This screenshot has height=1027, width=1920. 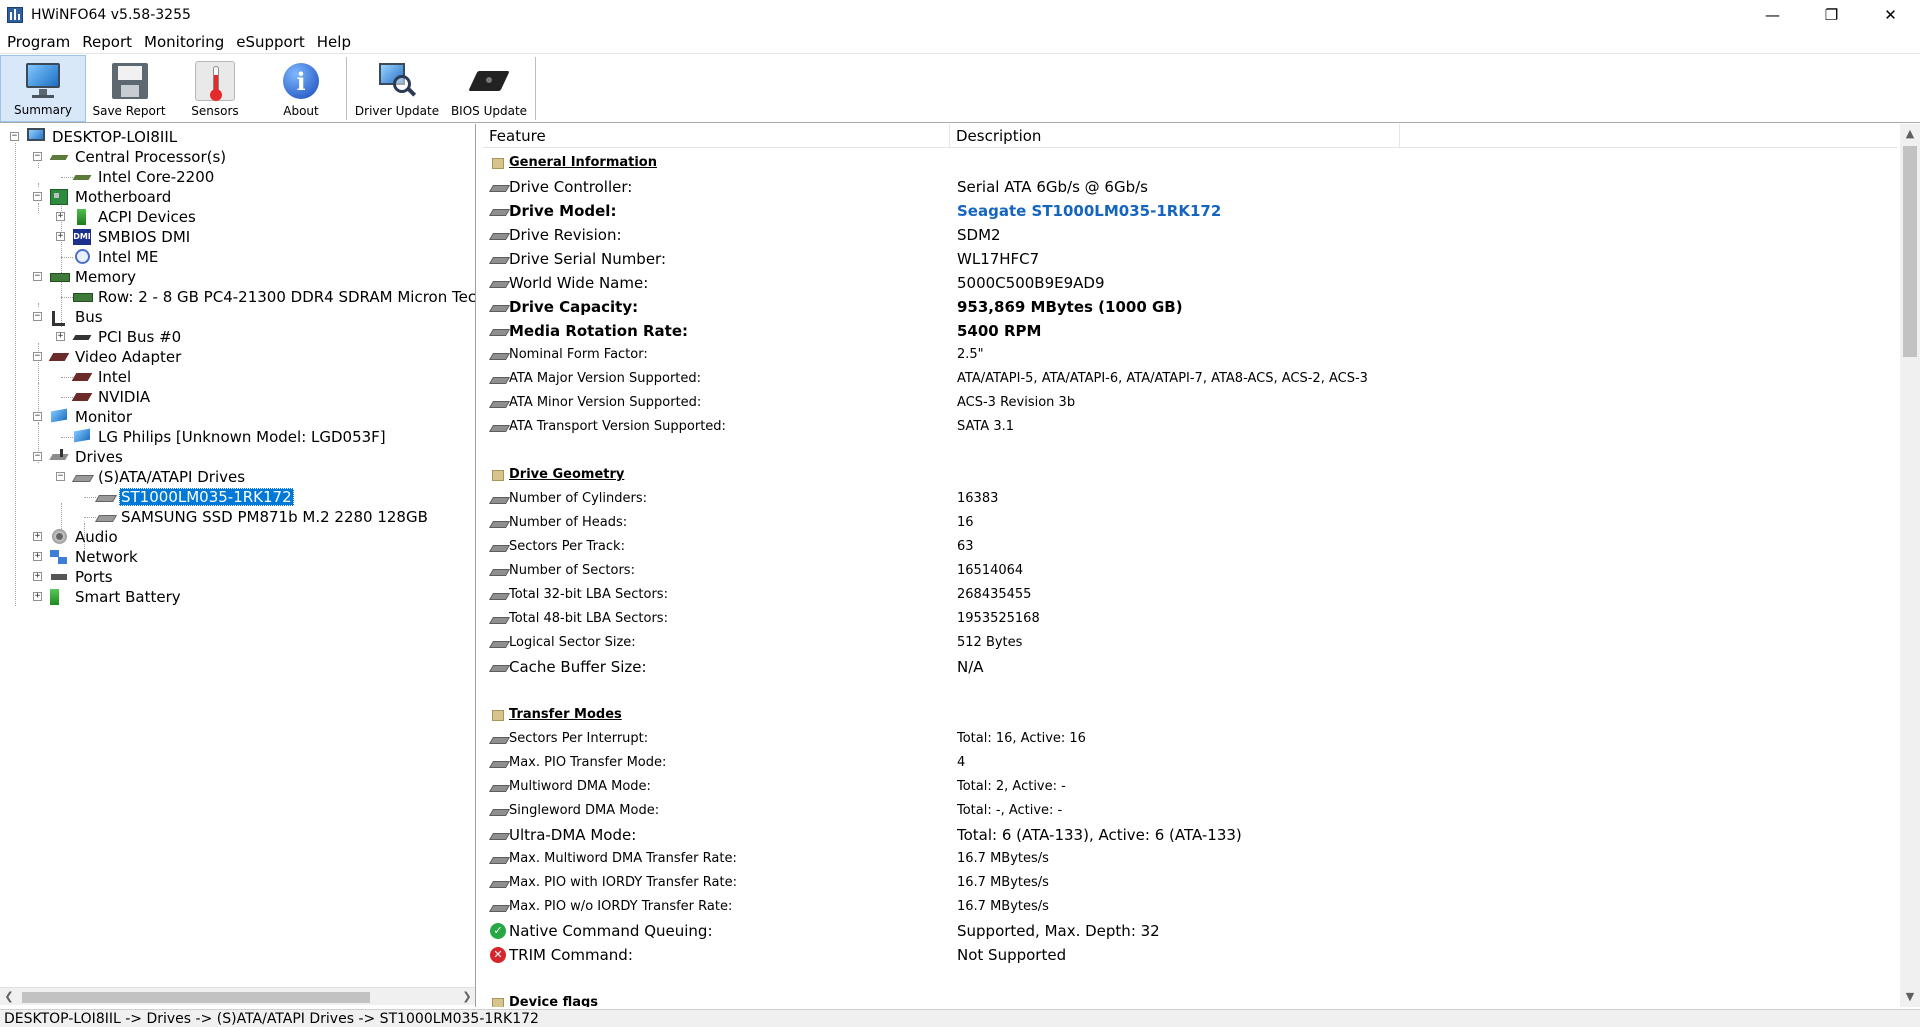 I want to click on table-row: Drive Revision: SDM2, so click(x=1190, y=235).